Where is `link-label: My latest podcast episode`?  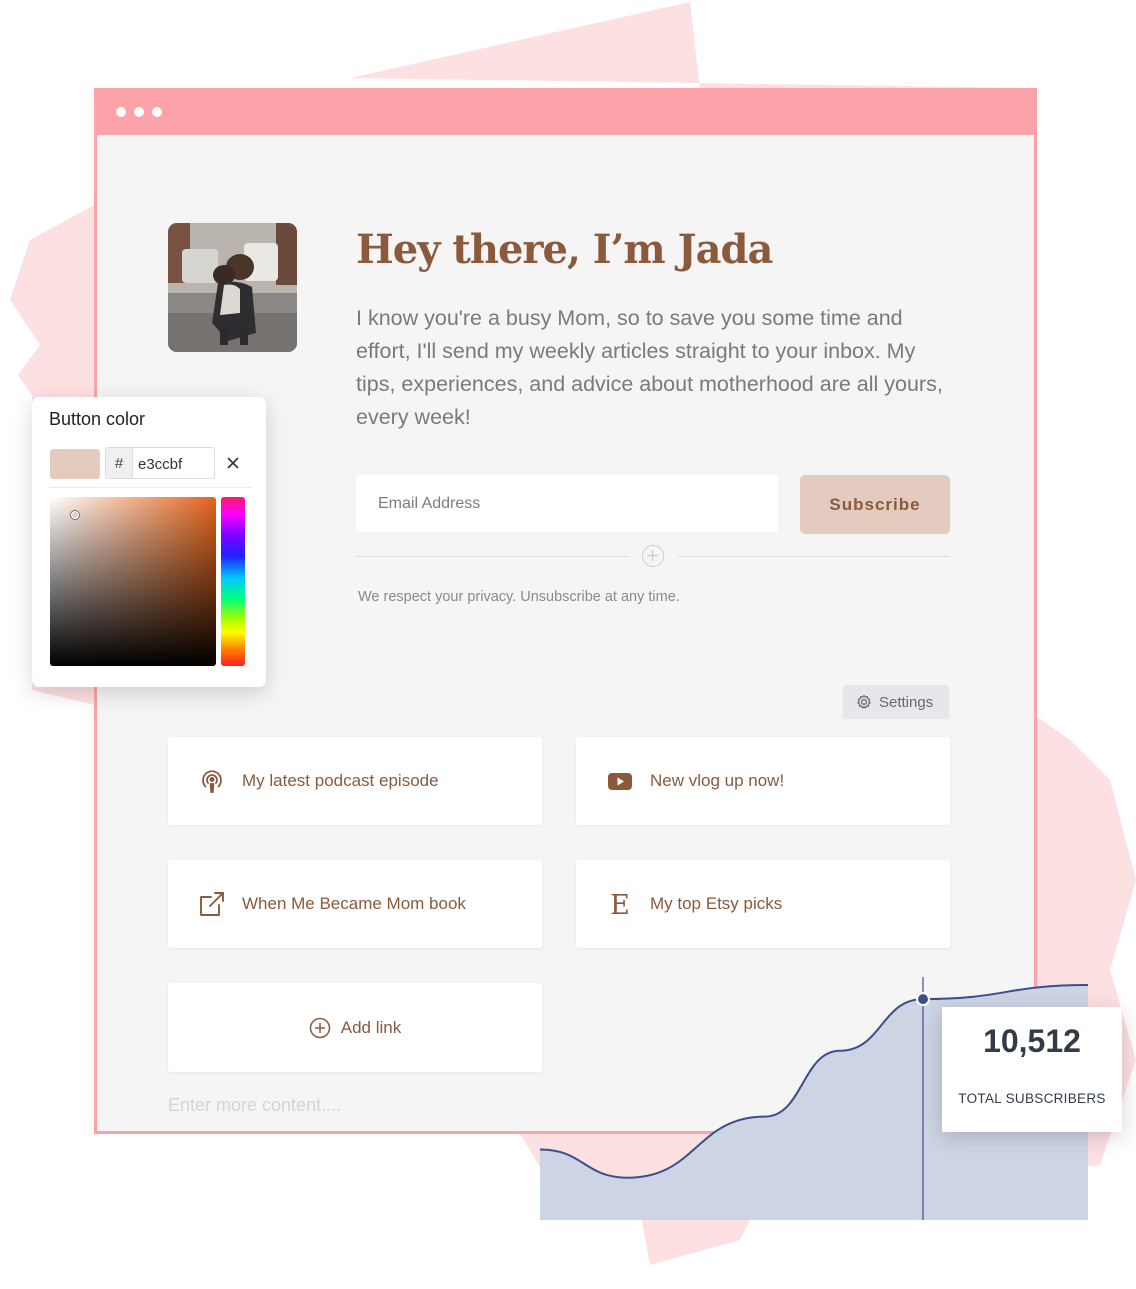
link-label: My latest podcast episode is located at coordinates (340, 780).